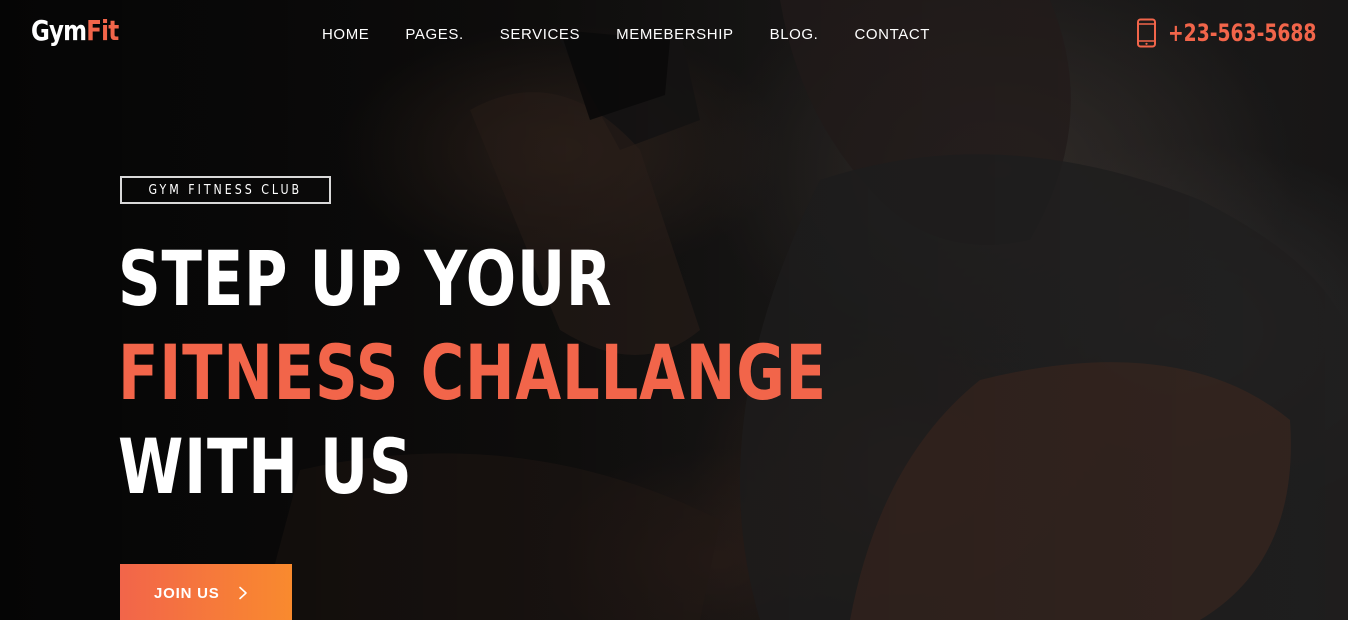  I want to click on join-us-button: JOIN US, so click(206, 592).